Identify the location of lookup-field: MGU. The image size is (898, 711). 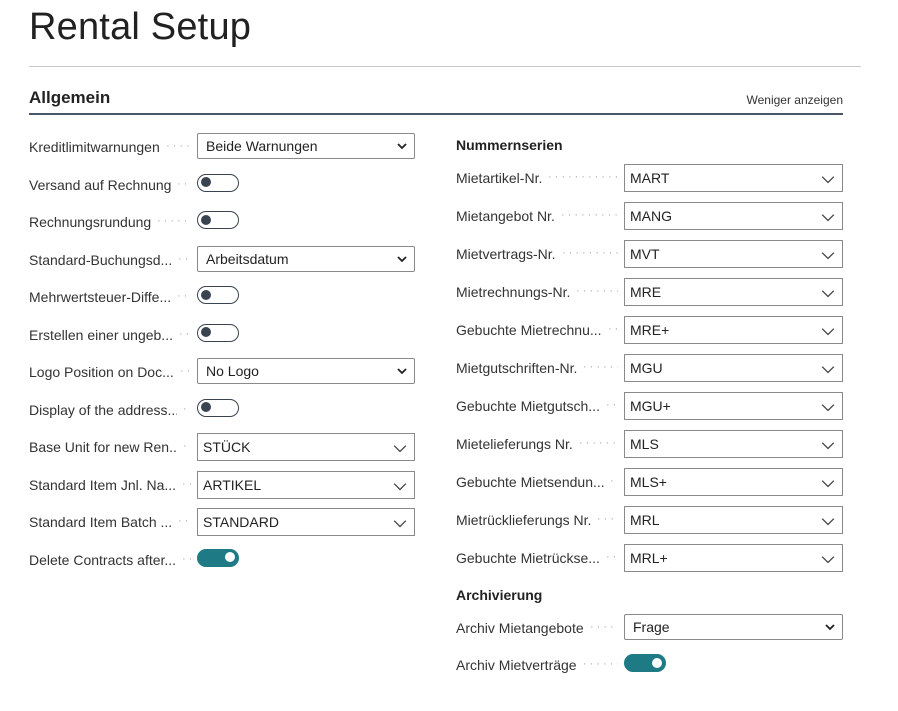
(733, 368).